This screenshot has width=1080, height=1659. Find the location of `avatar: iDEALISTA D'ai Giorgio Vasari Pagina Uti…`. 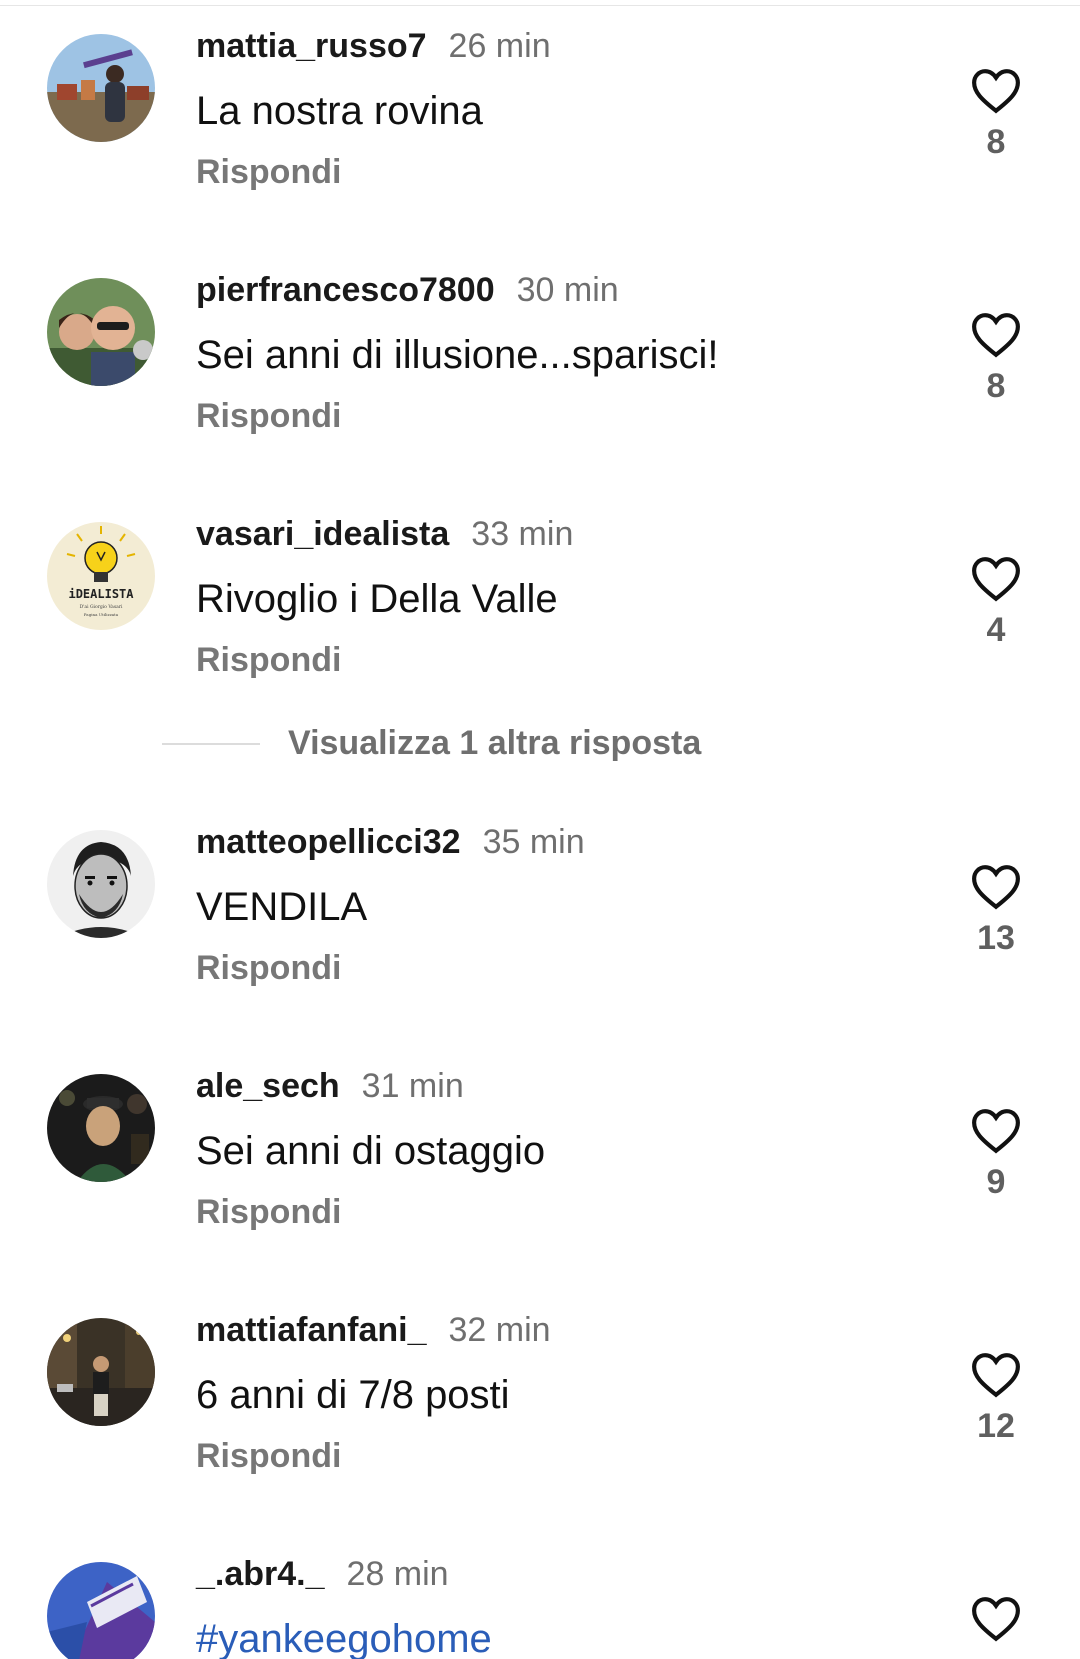

avatar: iDEALISTA D'ai Giorgio Vasari Pagina Uti… is located at coordinates (101, 576).